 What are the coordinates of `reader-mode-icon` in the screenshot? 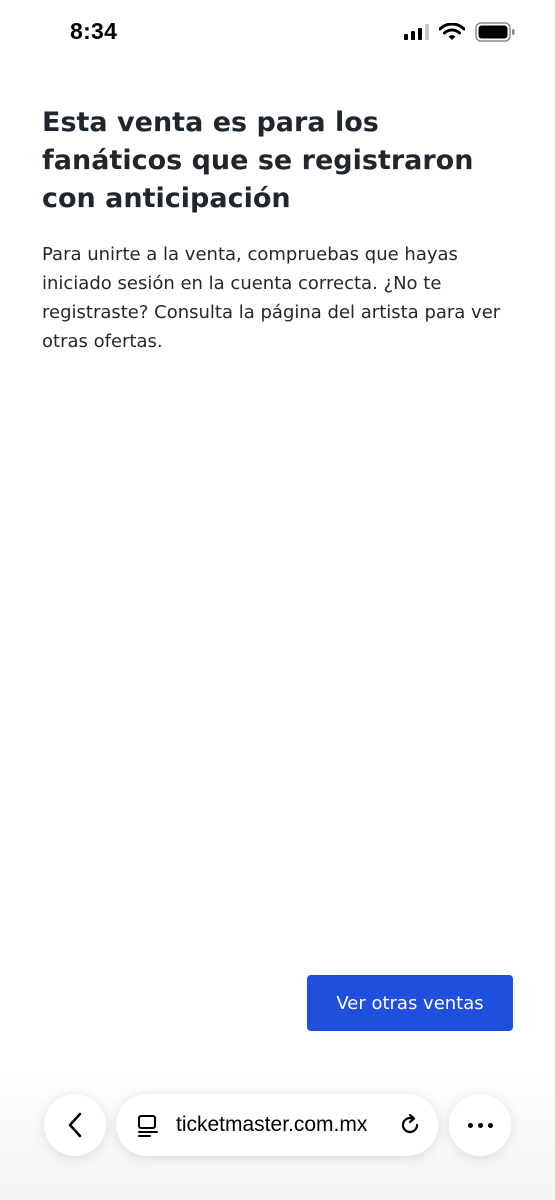 It's located at (148, 1125).